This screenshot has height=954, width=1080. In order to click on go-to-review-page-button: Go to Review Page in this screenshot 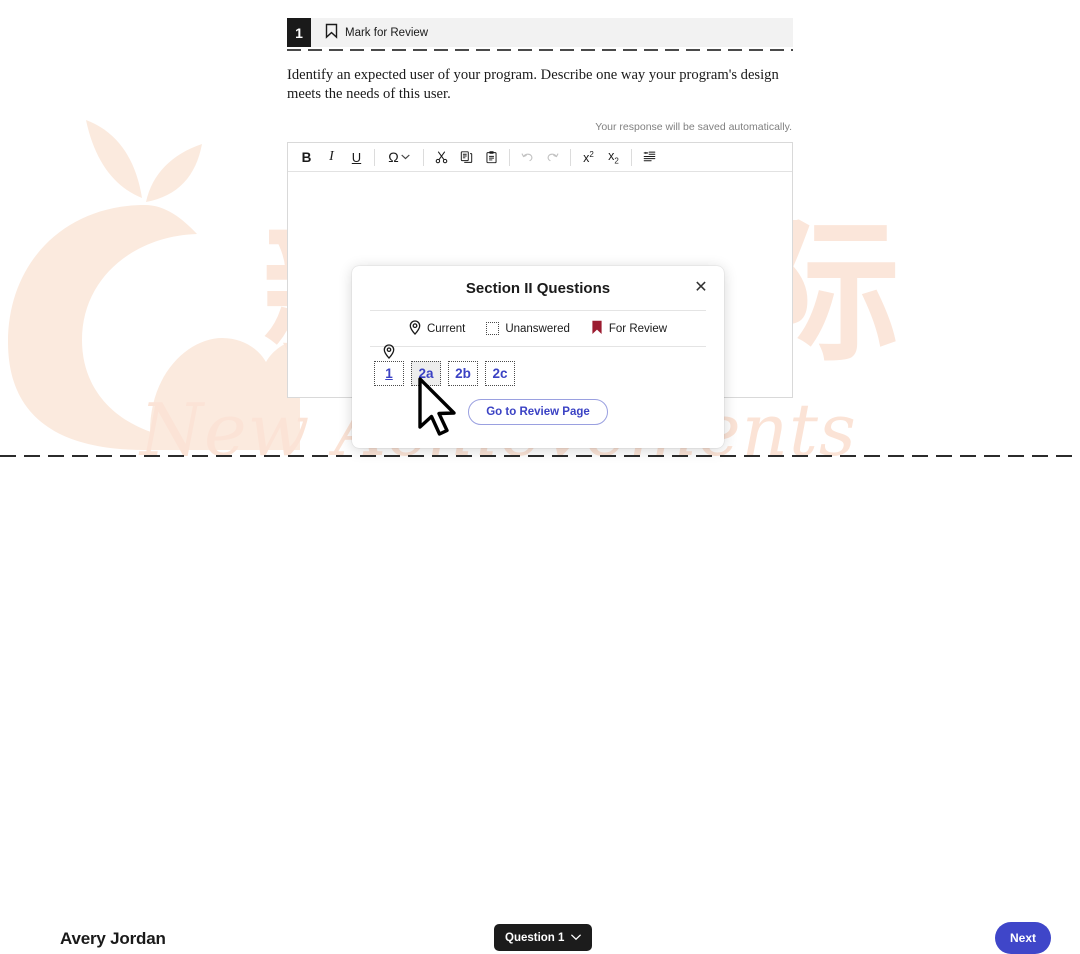, I will do `click(538, 412)`.